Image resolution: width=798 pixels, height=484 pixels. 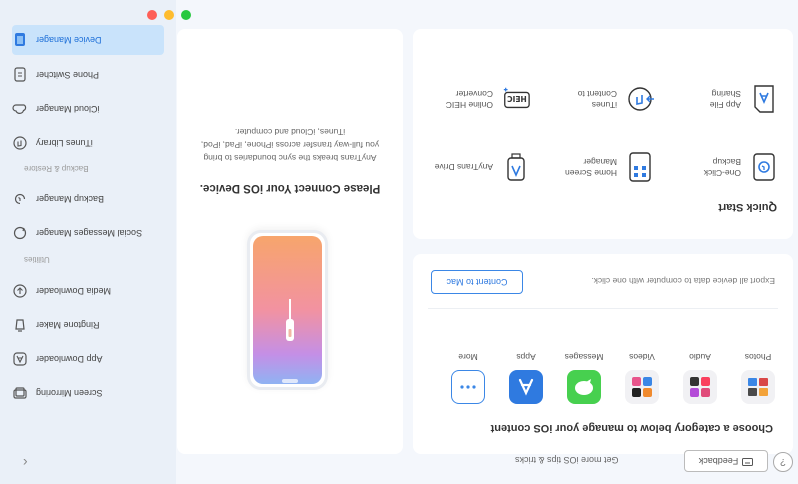 What do you see at coordinates (468, 357) in the screenshot?
I see `category-label: More` at bounding box center [468, 357].